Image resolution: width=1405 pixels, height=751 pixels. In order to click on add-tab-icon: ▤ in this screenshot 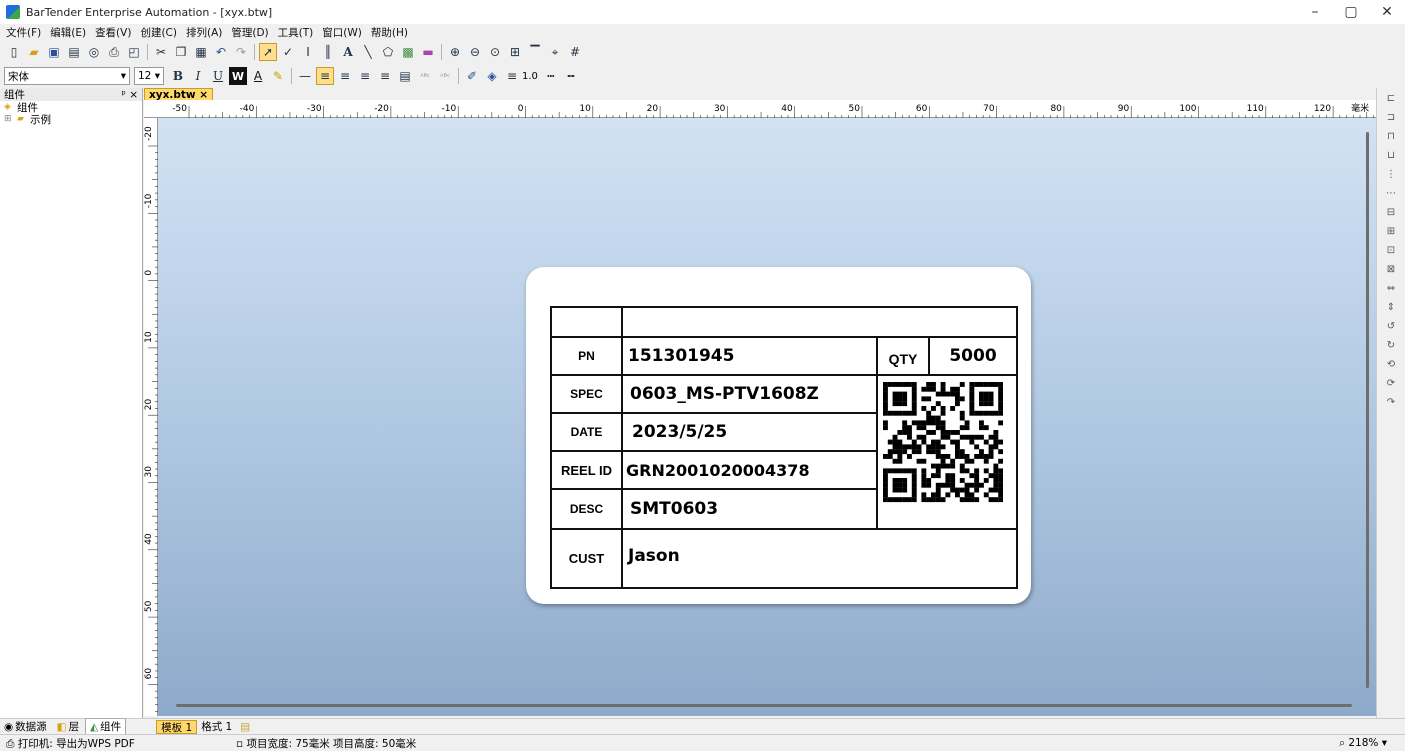, I will do `click(245, 727)`.